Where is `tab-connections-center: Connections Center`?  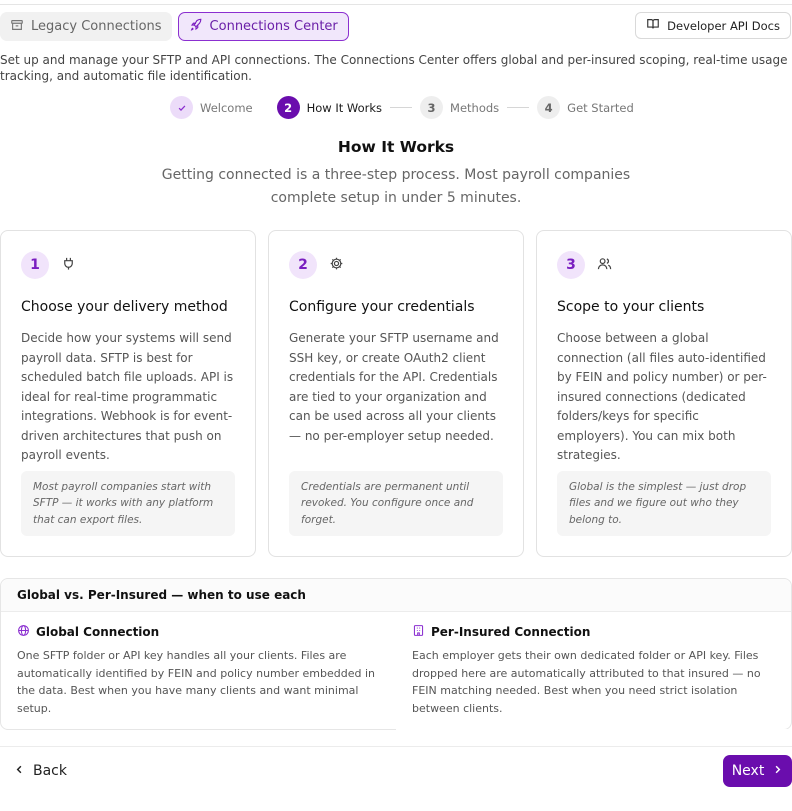
tab-connections-center: Connections Center is located at coordinates (263, 26).